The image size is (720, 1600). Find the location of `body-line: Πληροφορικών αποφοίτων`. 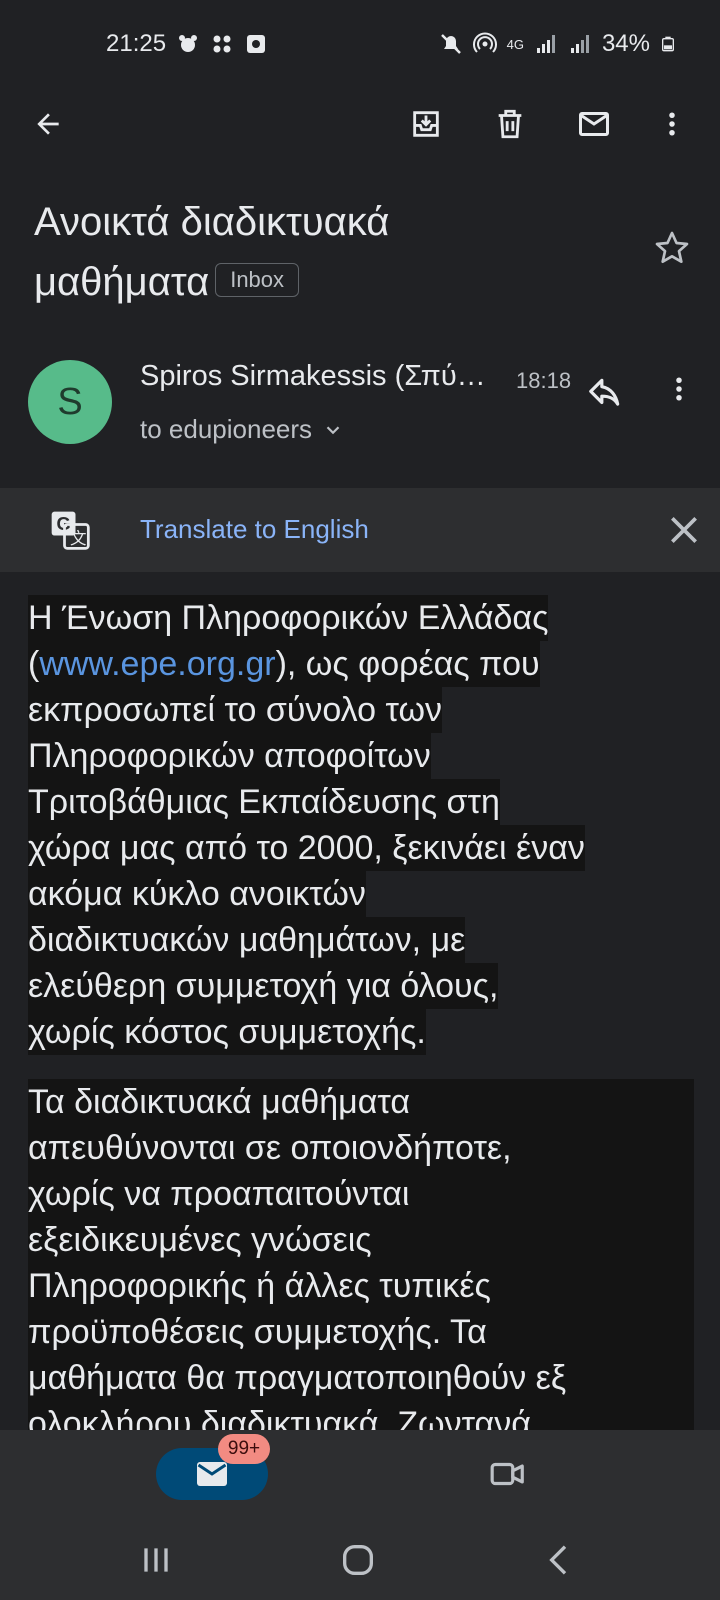

body-line: Πληροφορικών αποφοίτων is located at coordinates (229, 756).